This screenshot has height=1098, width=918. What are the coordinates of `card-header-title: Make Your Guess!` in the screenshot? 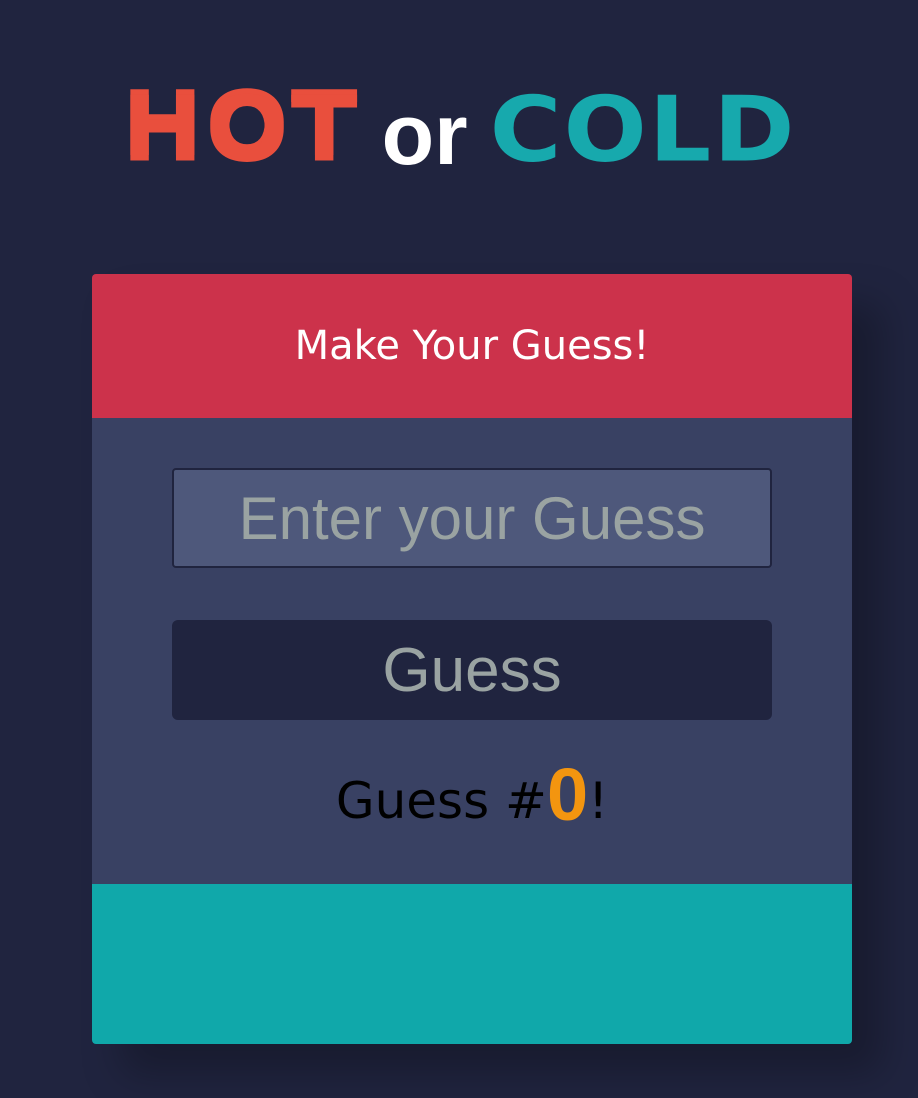 It's located at (472, 346).